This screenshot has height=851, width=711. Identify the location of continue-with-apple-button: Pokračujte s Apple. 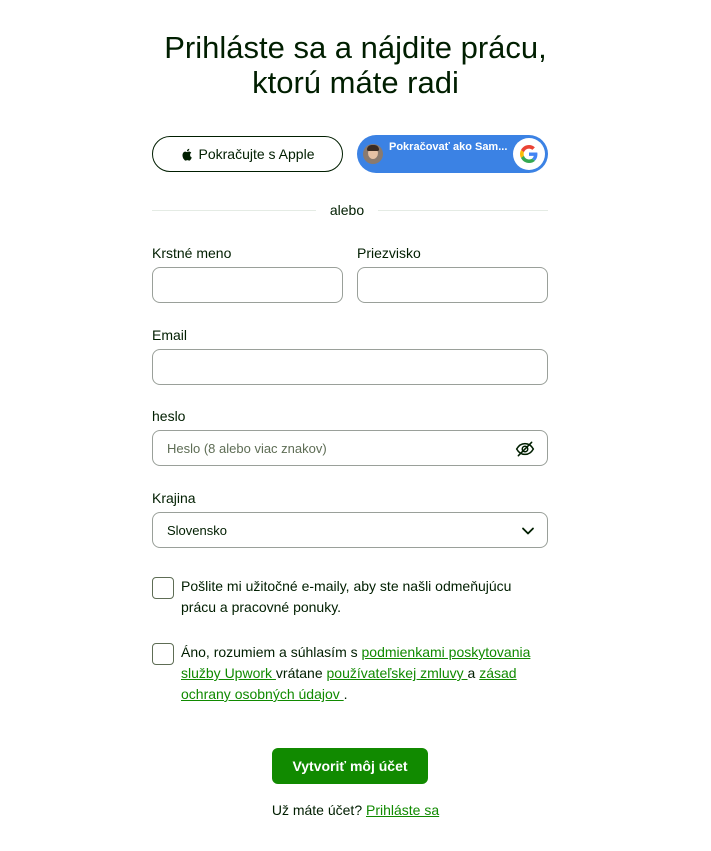
(247, 154).